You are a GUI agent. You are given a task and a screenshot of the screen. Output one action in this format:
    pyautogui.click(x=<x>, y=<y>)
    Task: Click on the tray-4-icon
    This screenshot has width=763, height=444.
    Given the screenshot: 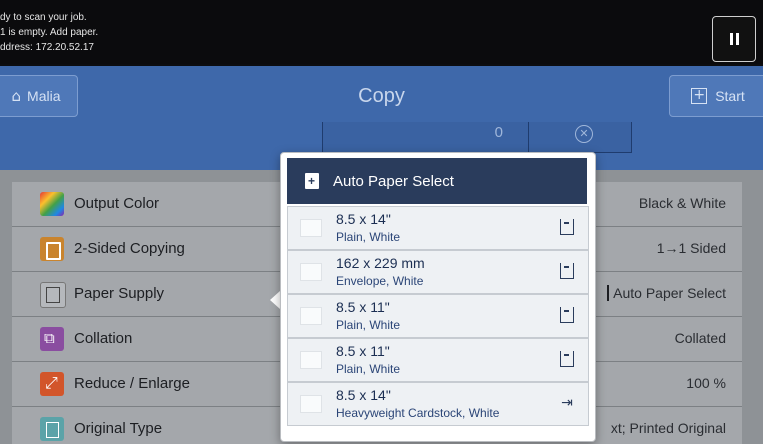 What is the action you would take?
    pyautogui.click(x=567, y=359)
    